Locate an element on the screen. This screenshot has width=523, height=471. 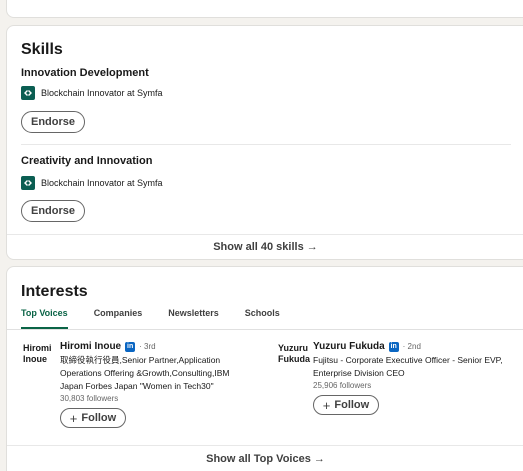
voice-name-row: Yuzuru Fukuda in · 2nd is located at coordinates (413, 346).